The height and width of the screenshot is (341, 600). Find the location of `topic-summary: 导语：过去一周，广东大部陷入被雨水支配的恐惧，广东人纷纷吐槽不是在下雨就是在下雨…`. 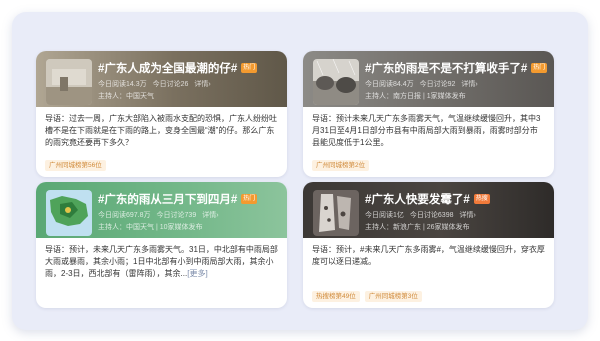

topic-summary: 导语：过去一周，广东大部陷入被雨水支配的恐惧，广东人纷纷吐槽不是在下雨就是在下雨… is located at coordinates (161, 128).